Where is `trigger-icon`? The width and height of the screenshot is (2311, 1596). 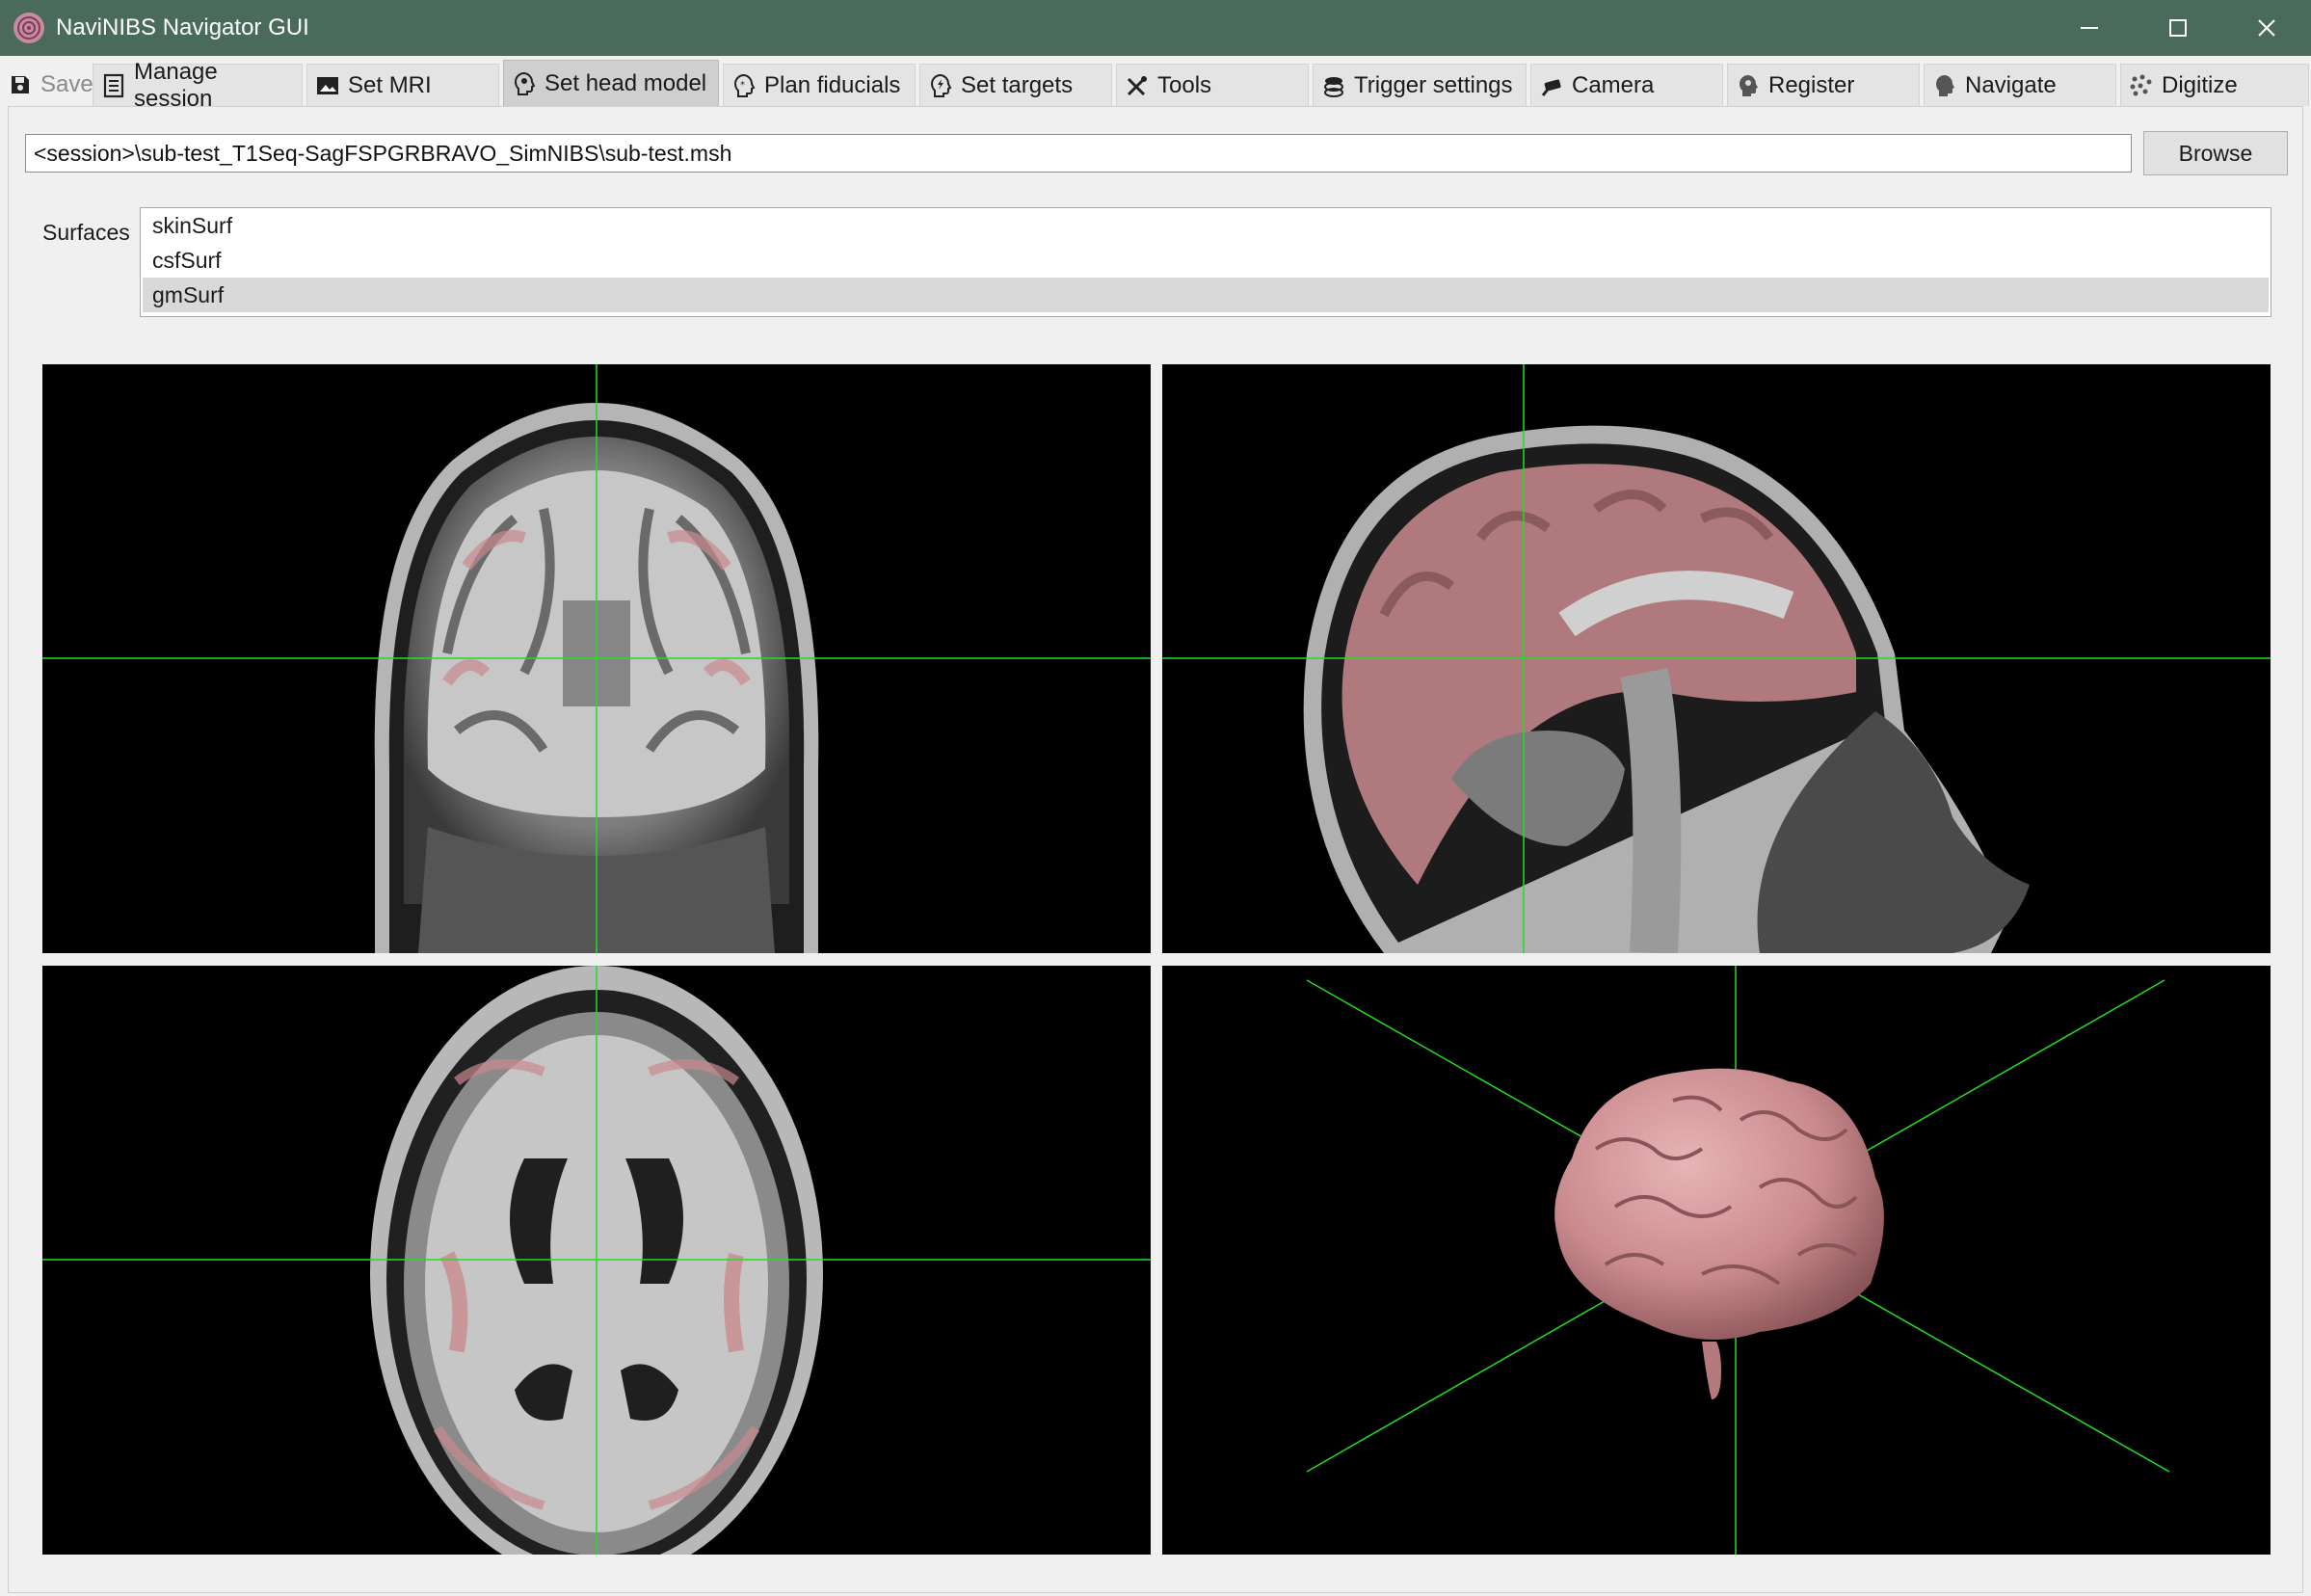
trigger-icon is located at coordinates (1333, 85).